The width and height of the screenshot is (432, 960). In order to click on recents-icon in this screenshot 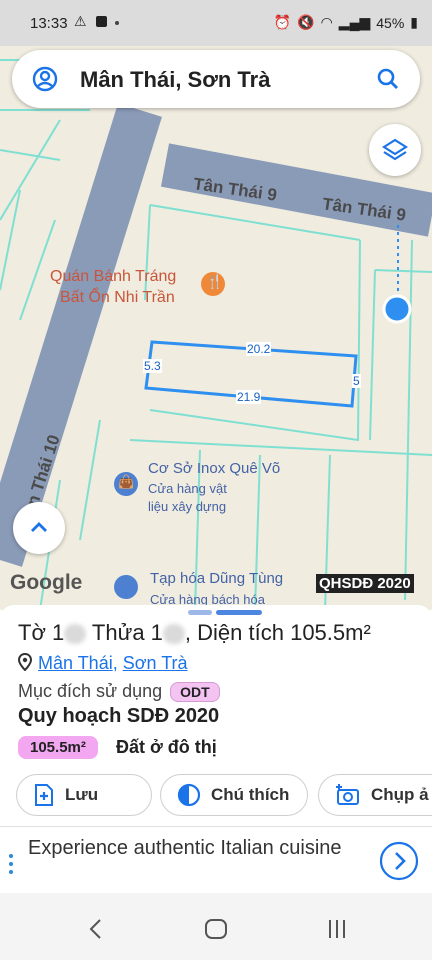, I will do `click(337, 929)`.